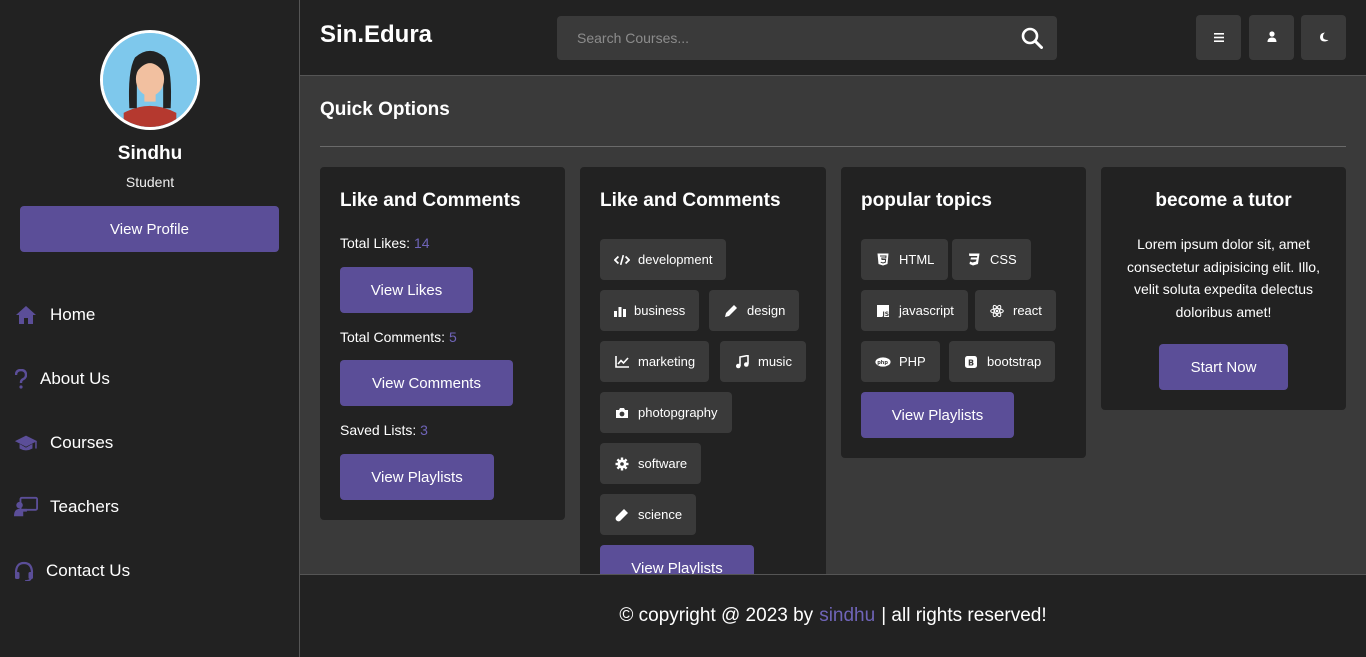  I want to click on html5-icon, so click(883, 260).